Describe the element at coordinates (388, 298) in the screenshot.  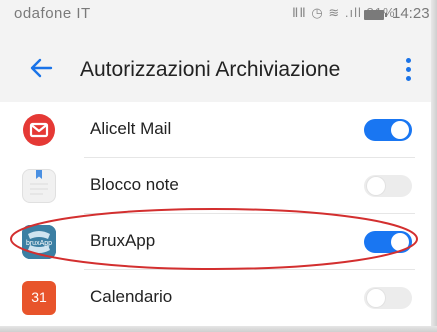
I see `permission-toggle-calendario` at that location.